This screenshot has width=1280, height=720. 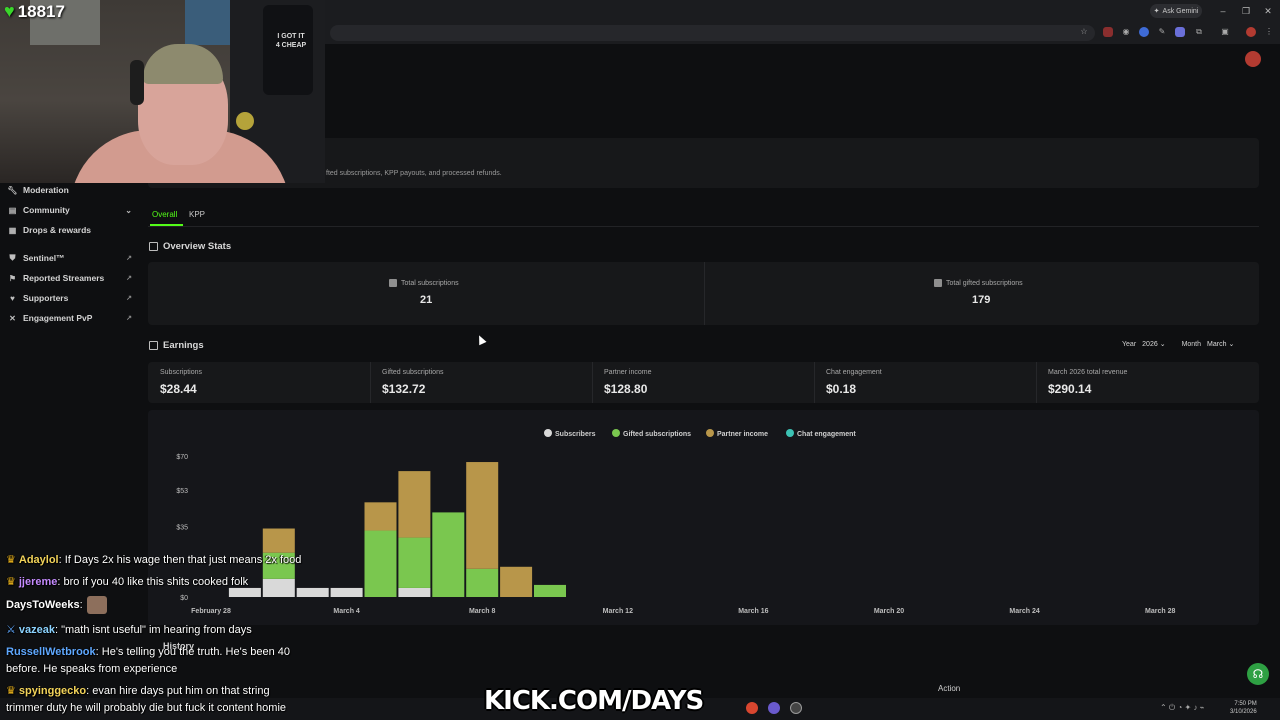 I want to click on earnings-cell-gifted: Gifted subscriptions $132.72, so click(x=481, y=382).